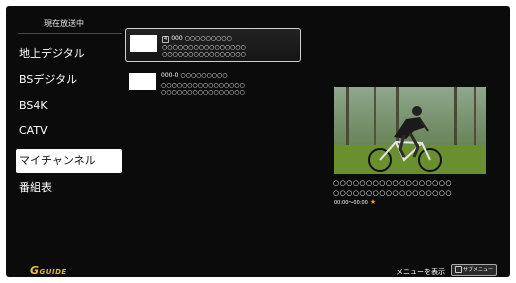 The image size is (516, 283). I want to click on sidebar-item-bs-digital: BSデジタル, so click(69, 80).